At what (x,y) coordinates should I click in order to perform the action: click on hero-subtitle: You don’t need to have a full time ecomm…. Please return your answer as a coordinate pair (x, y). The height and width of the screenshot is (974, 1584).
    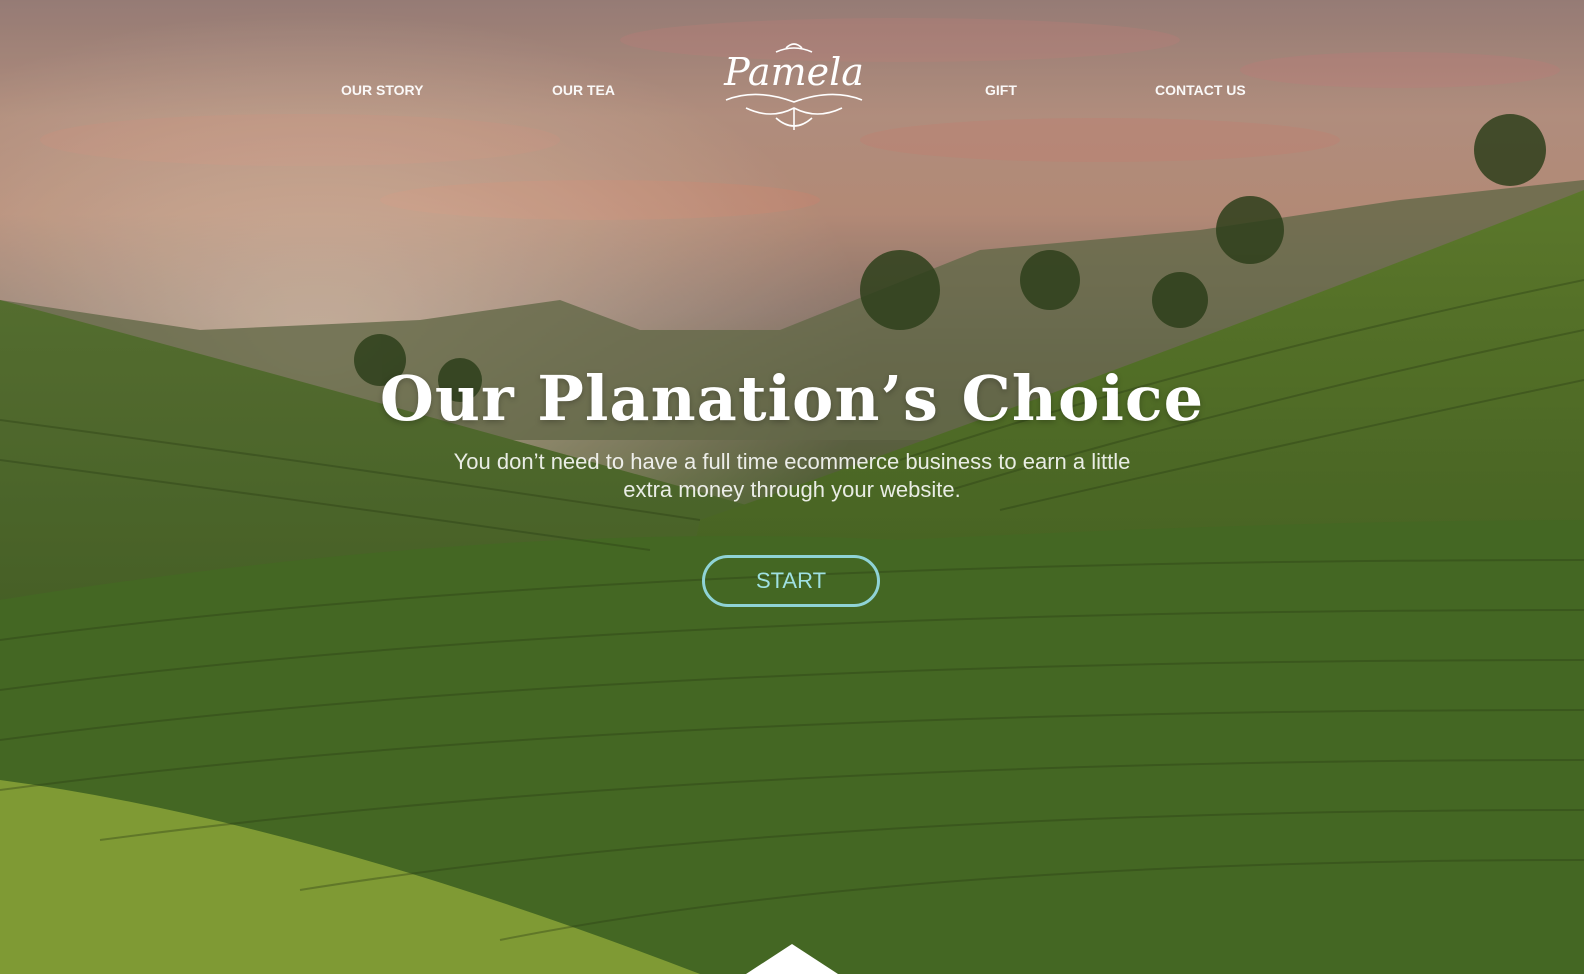
    Looking at the image, I should click on (792, 475).